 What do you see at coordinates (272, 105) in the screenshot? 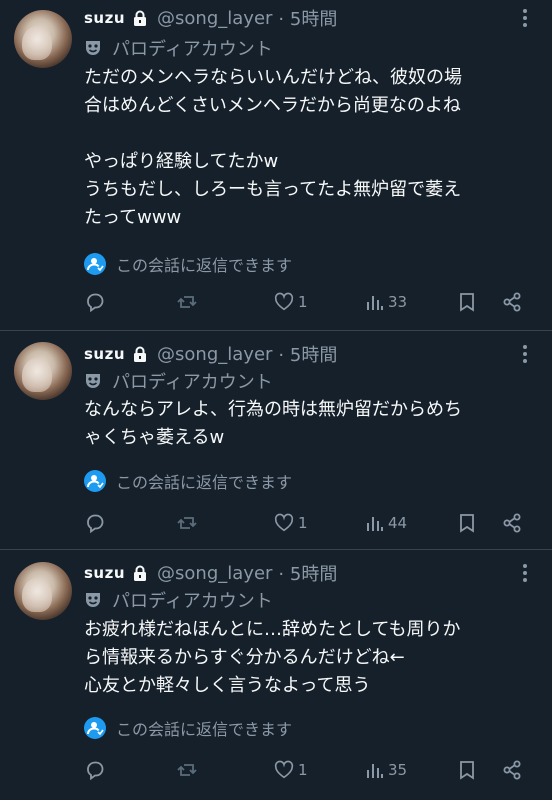
I see `tweet-line: 合はめんどくさいメンヘラだから尚更なのよね` at bounding box center [272, 105].